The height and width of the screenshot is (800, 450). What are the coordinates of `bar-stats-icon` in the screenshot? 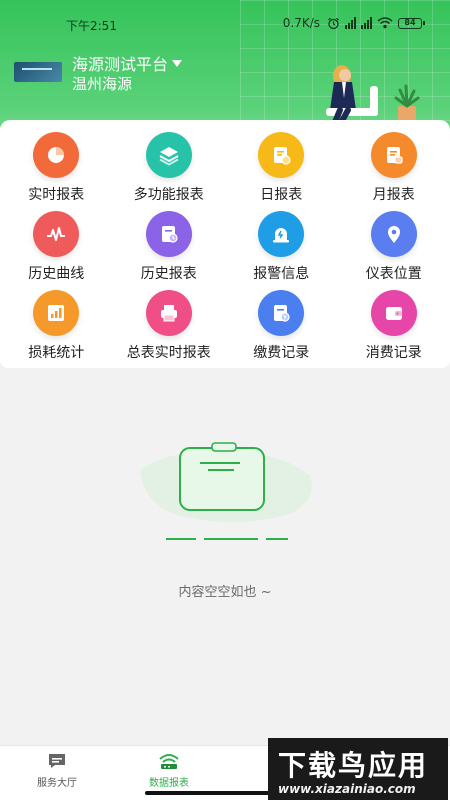 It's located at (56, 313).